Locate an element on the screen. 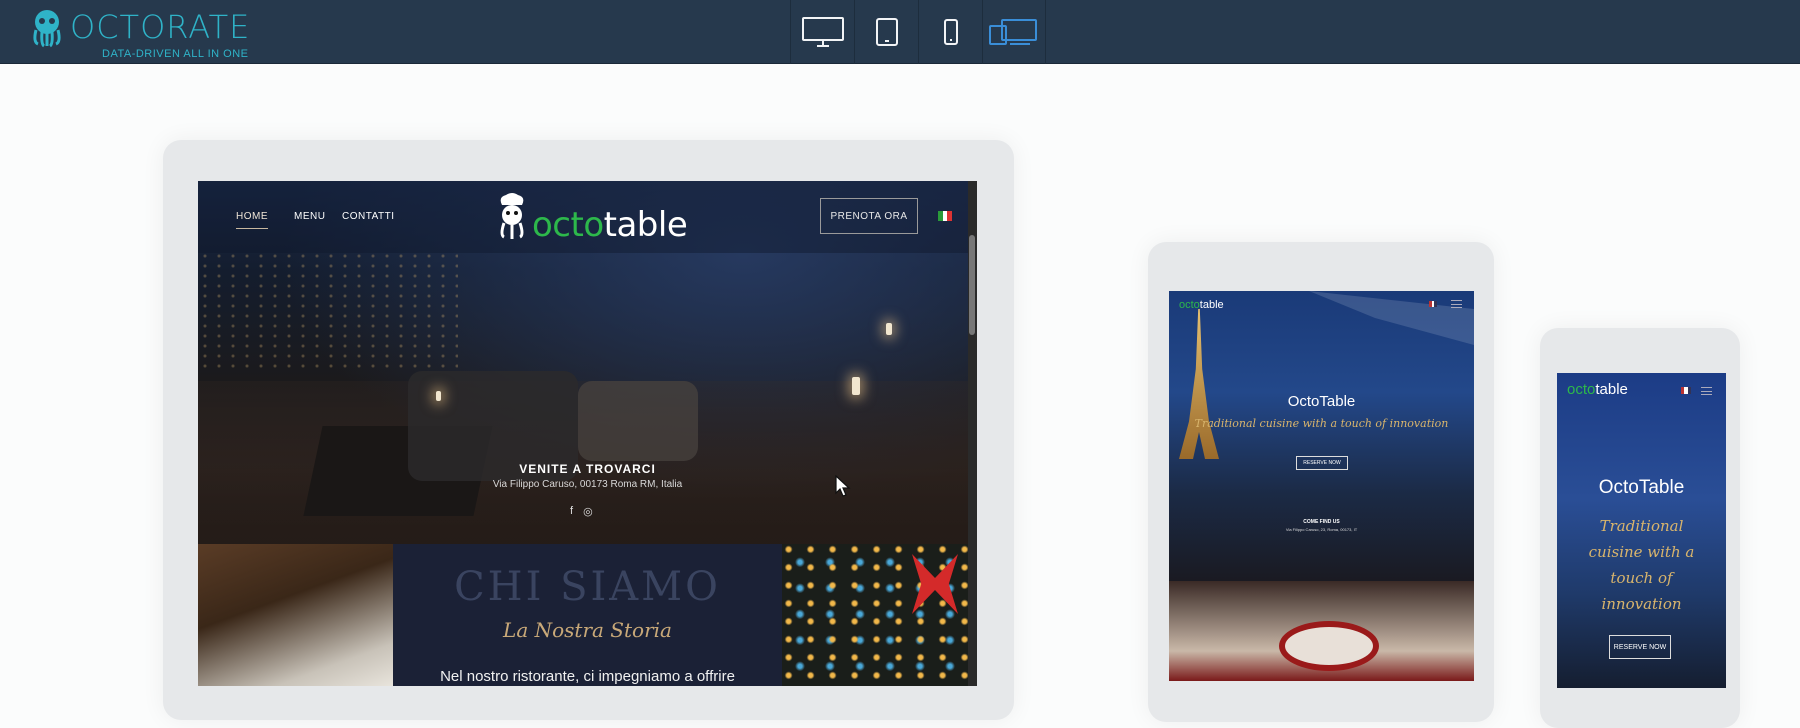 The height and width of the screenshot is (728, 1800). mobile-title: OctoTable is located at coordinates (1641, 487).